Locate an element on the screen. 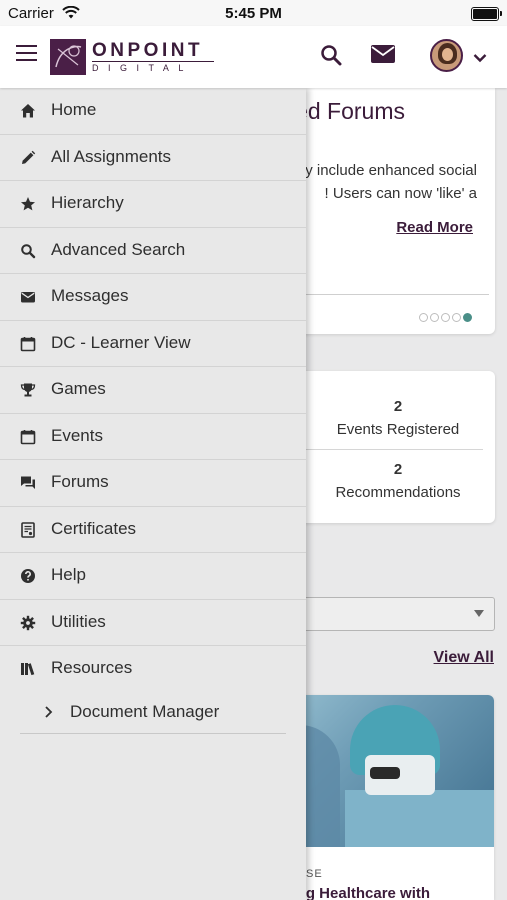 This screenshot has height=900, width=507. view-all-link: View All is located at coordinates (464, 658).